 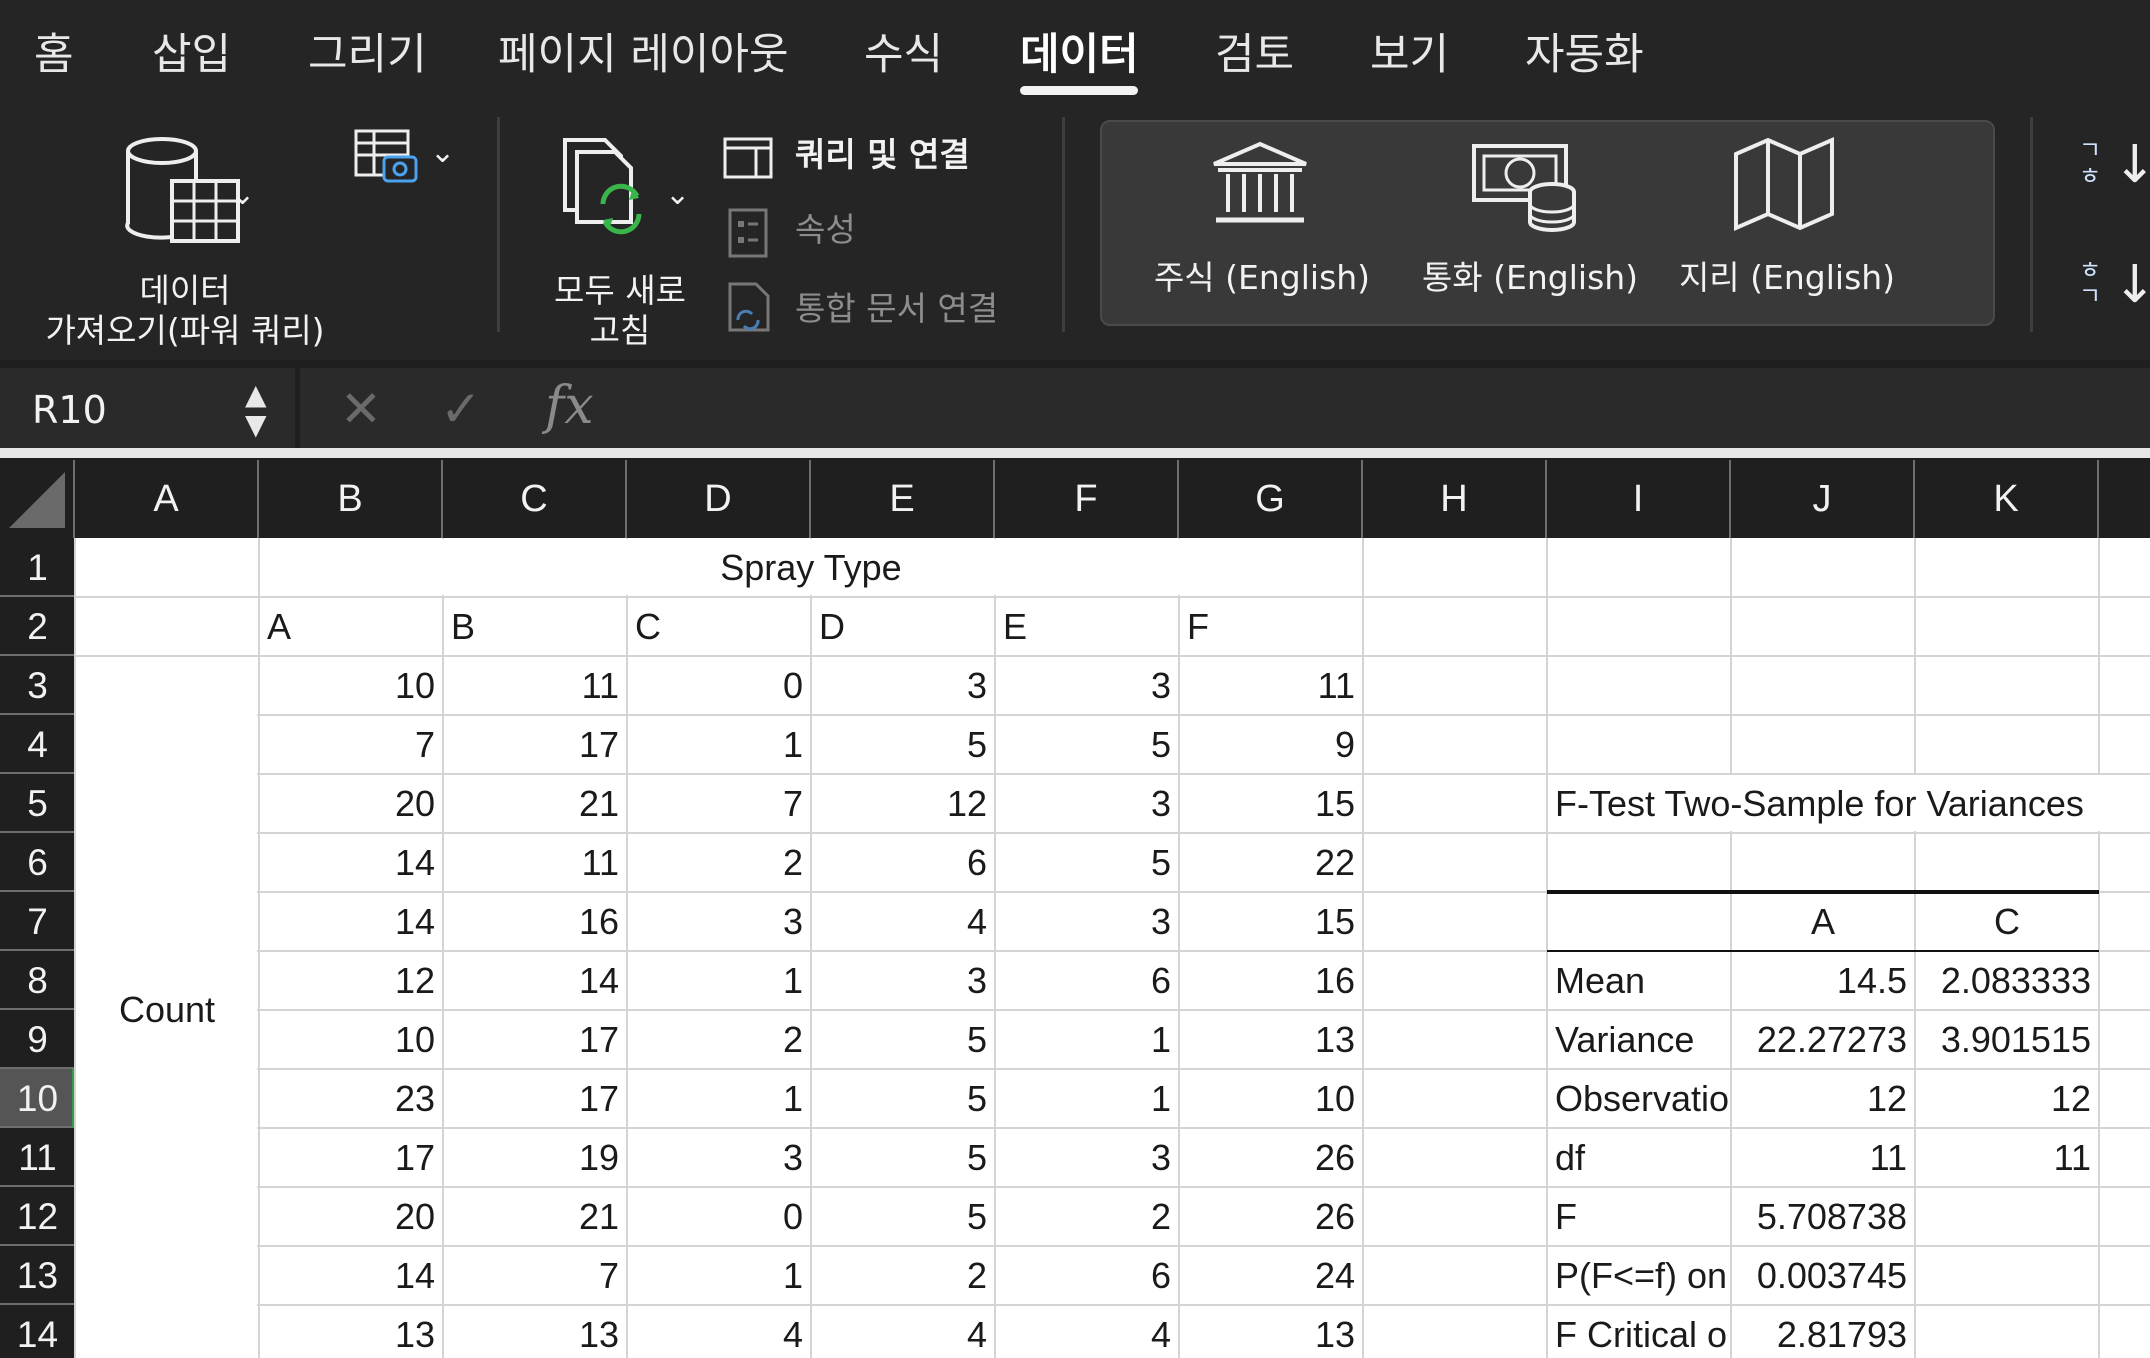 I want to click on column-header-d: D, so click(x=719, y=499).